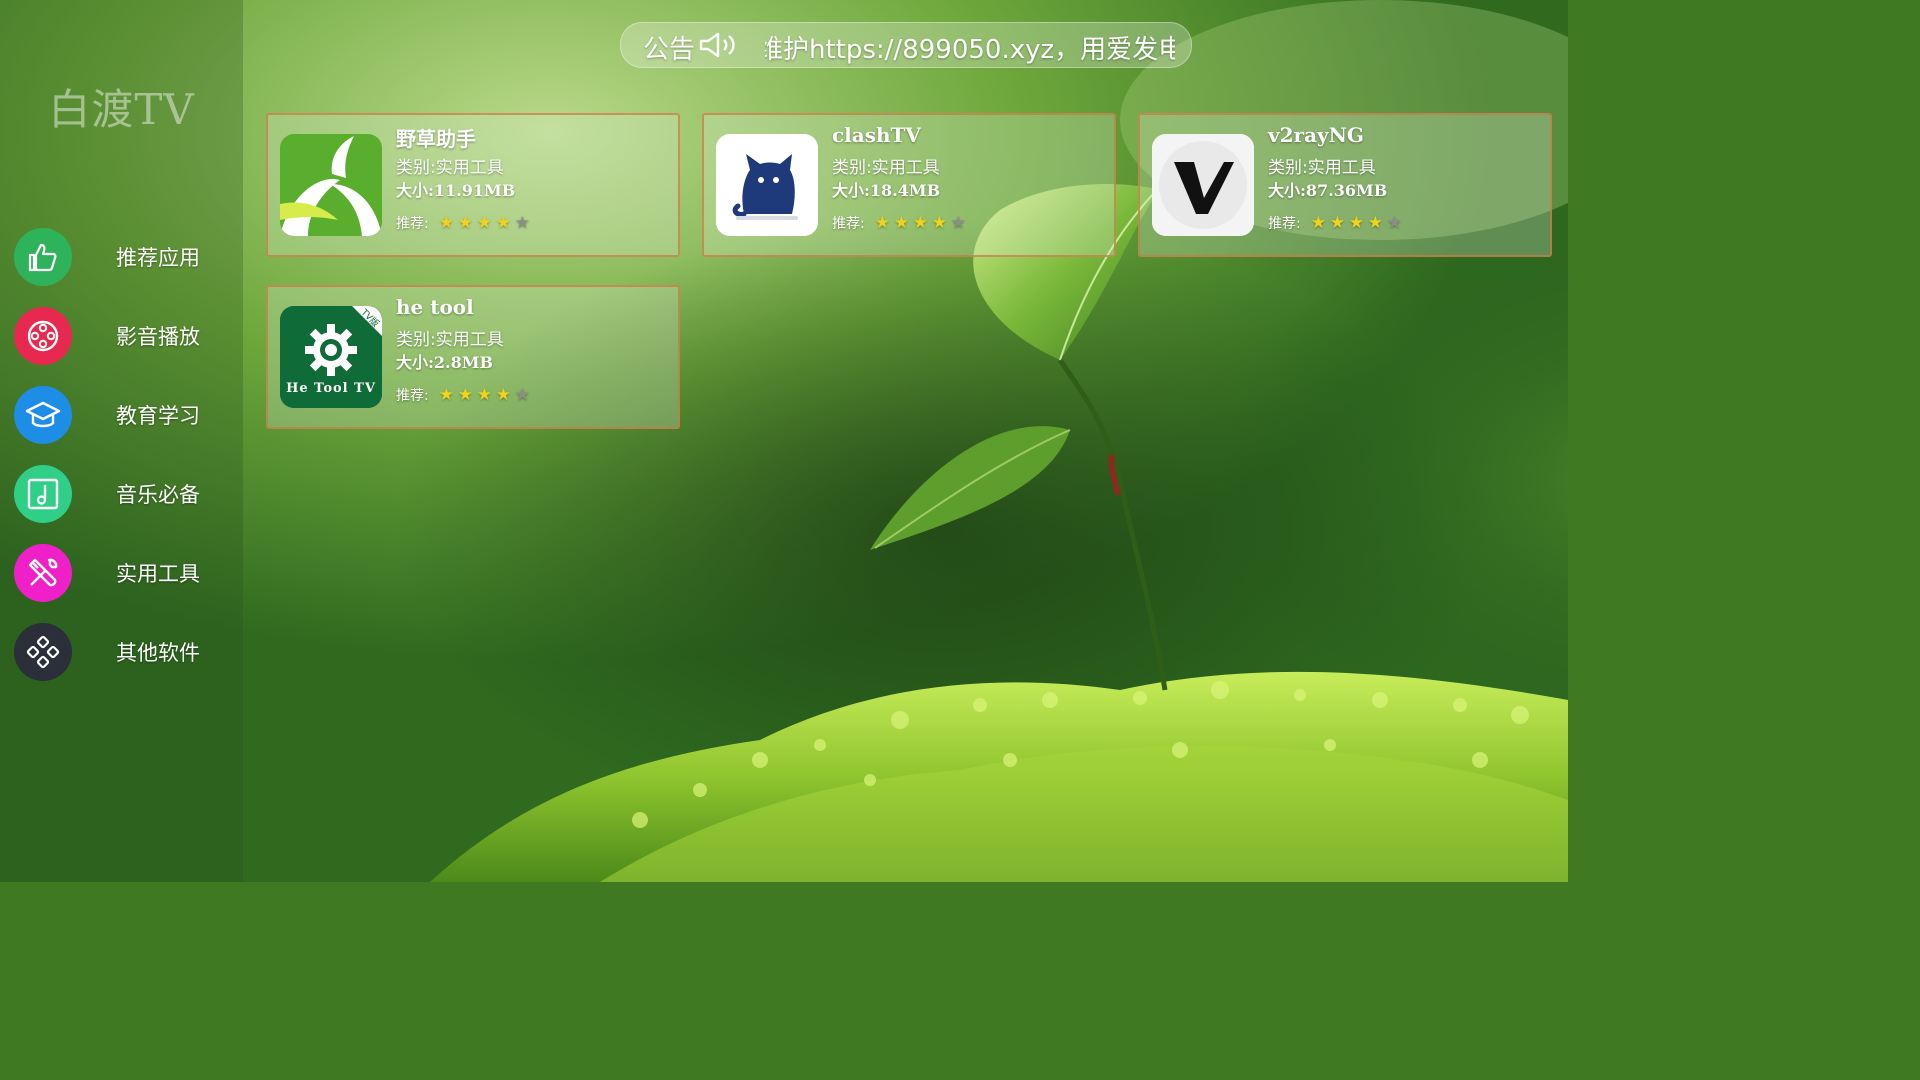  I want to click on cat-icon, so click(767, 185).